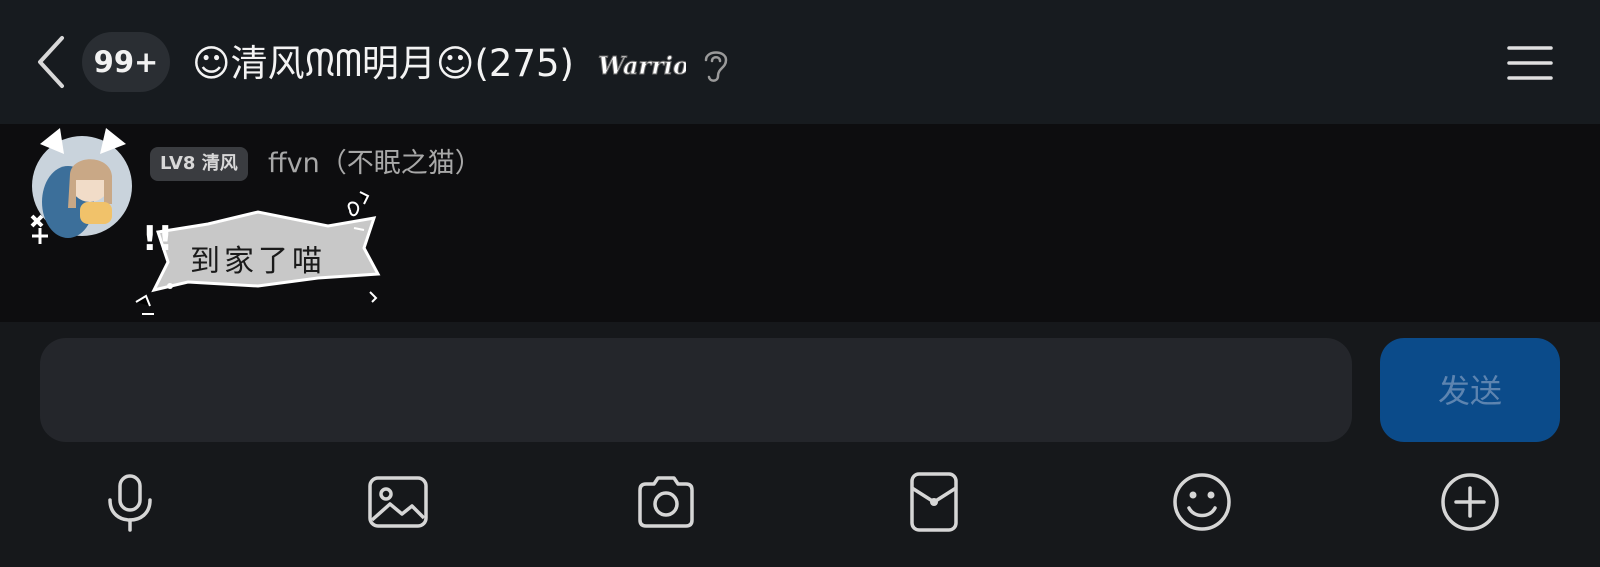  I want to click on microphone-icon, so click(130, 503).